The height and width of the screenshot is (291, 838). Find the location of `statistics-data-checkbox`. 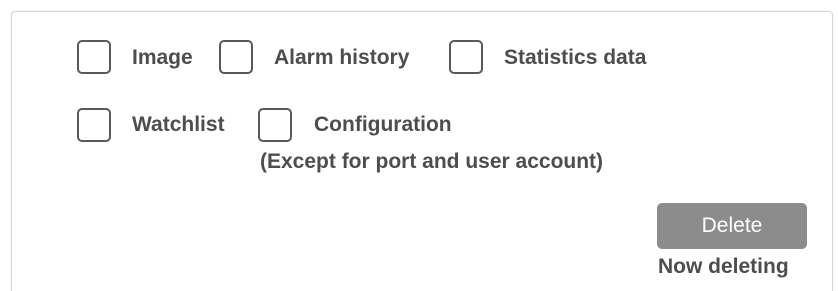

statistics-data-checkbox is located at coordinates (466, 57).